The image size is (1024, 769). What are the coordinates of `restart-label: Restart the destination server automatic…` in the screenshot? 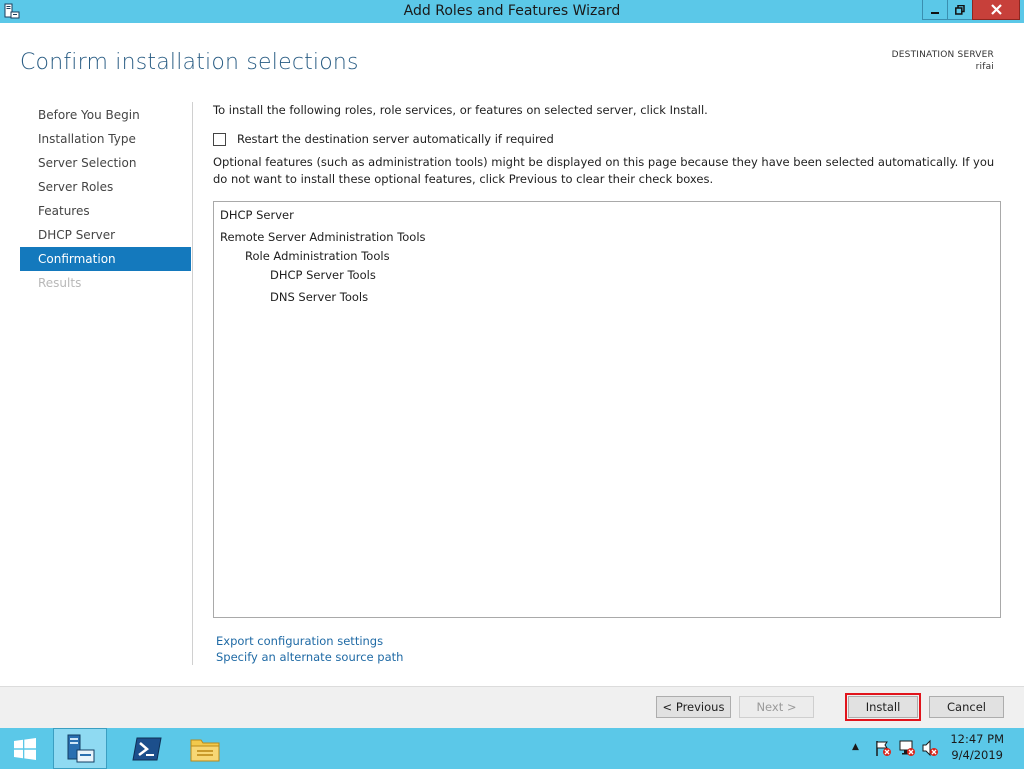 It's located at (395, 139).